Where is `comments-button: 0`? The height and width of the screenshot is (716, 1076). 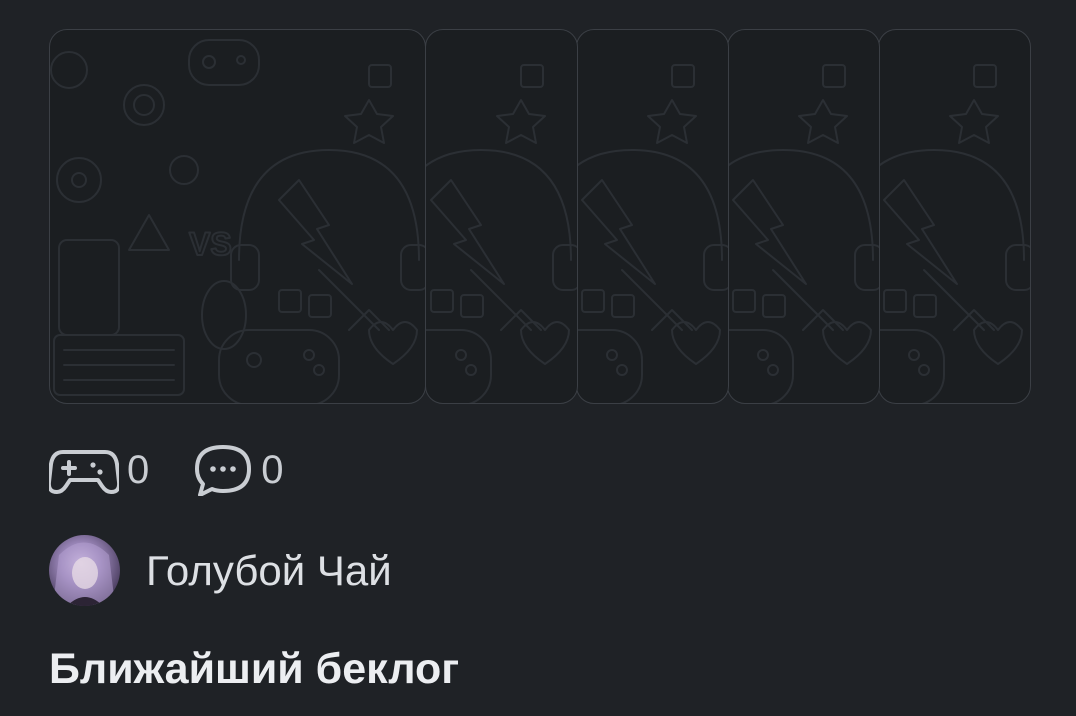
comments-button: 0 is located at coordinates (238, 470).